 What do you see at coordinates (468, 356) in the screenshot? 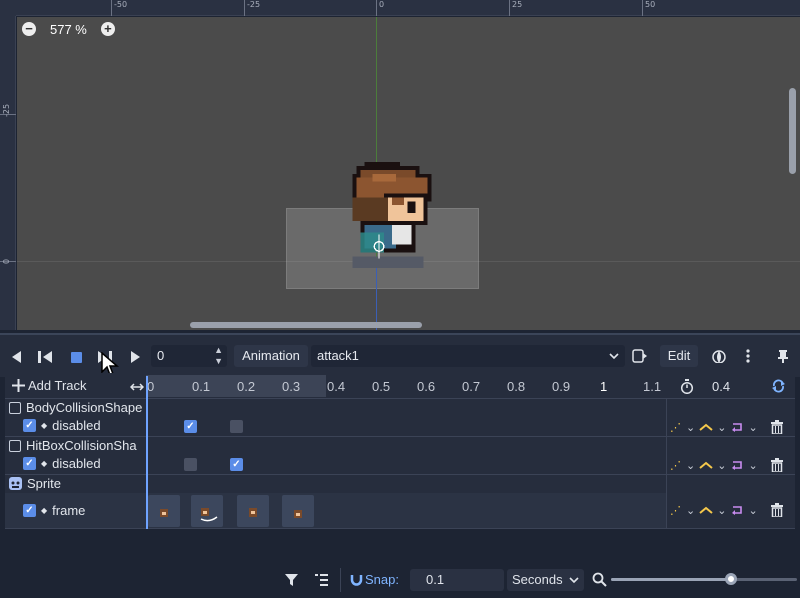
I see `animation-select: attack1` at bounding box center [468, 356].